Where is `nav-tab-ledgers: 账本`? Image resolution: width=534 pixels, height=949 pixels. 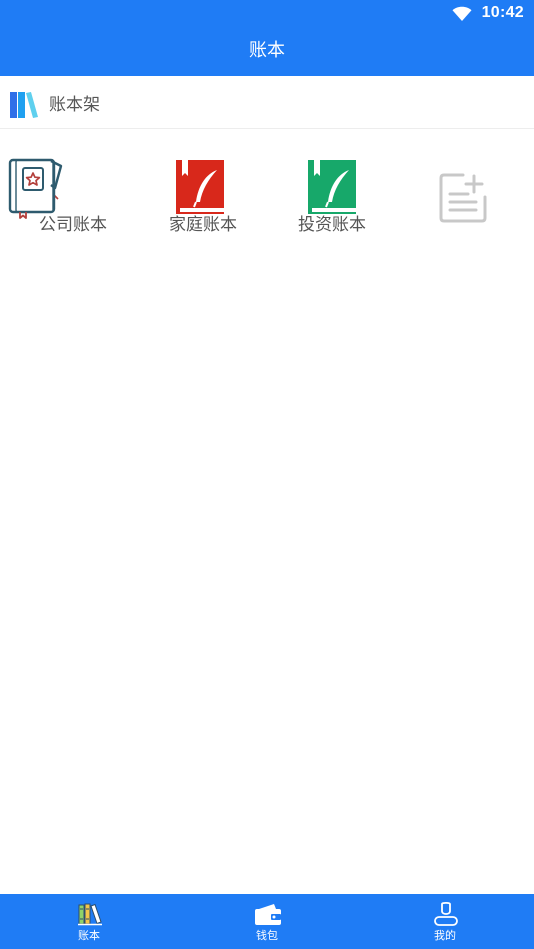
nav-tab-ledgers: 账本 is located at coordinates (89, 921).